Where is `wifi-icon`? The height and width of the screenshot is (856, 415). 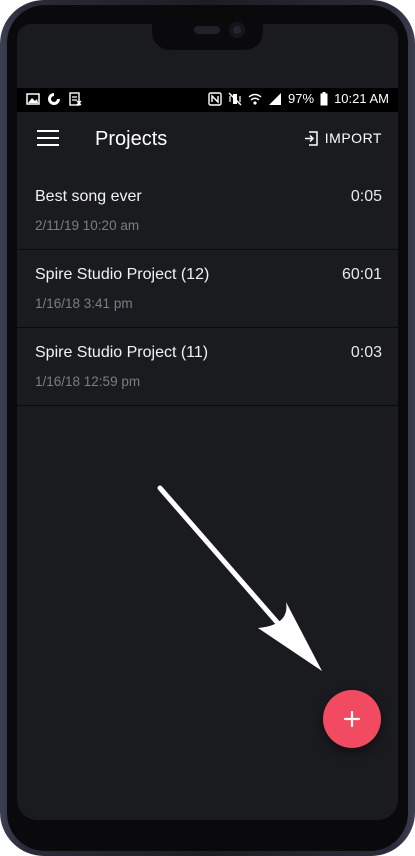 wifi-icon is located at coordinates (255, 99).